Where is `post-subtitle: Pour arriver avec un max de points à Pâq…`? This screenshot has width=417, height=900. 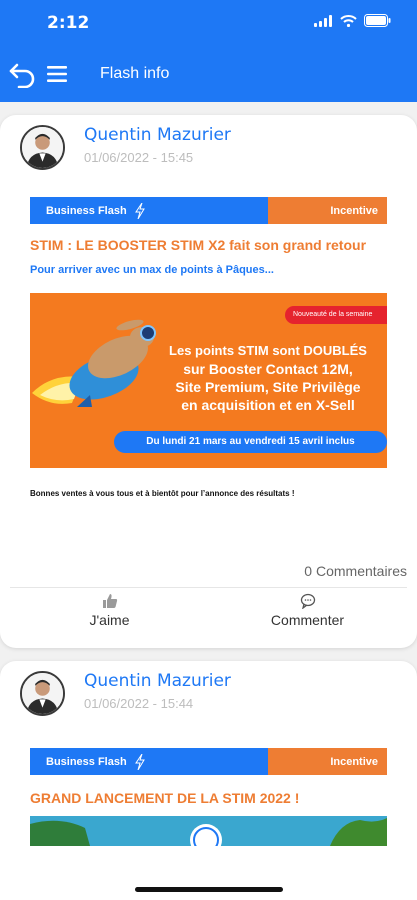
post-subtitle: Pour arriver avec un max de points à Pâq… is located at coordinates (152, 270).